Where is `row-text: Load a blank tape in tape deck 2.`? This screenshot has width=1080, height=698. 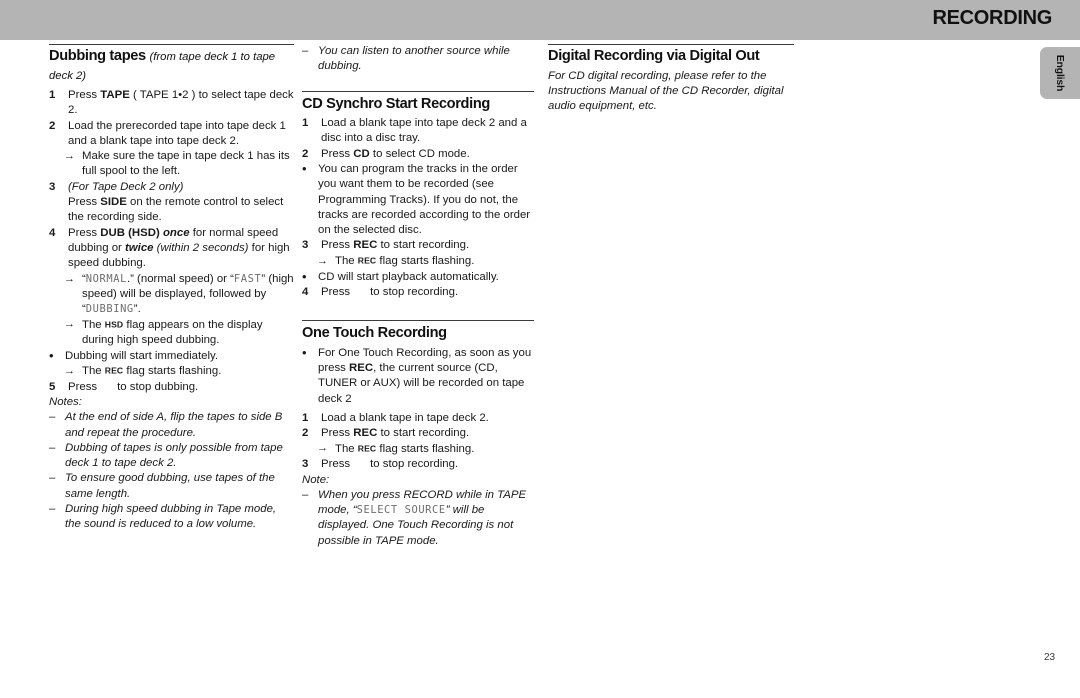
row-text: Load a blank tape in tape deck 2. is located at coordinates (405, 418).